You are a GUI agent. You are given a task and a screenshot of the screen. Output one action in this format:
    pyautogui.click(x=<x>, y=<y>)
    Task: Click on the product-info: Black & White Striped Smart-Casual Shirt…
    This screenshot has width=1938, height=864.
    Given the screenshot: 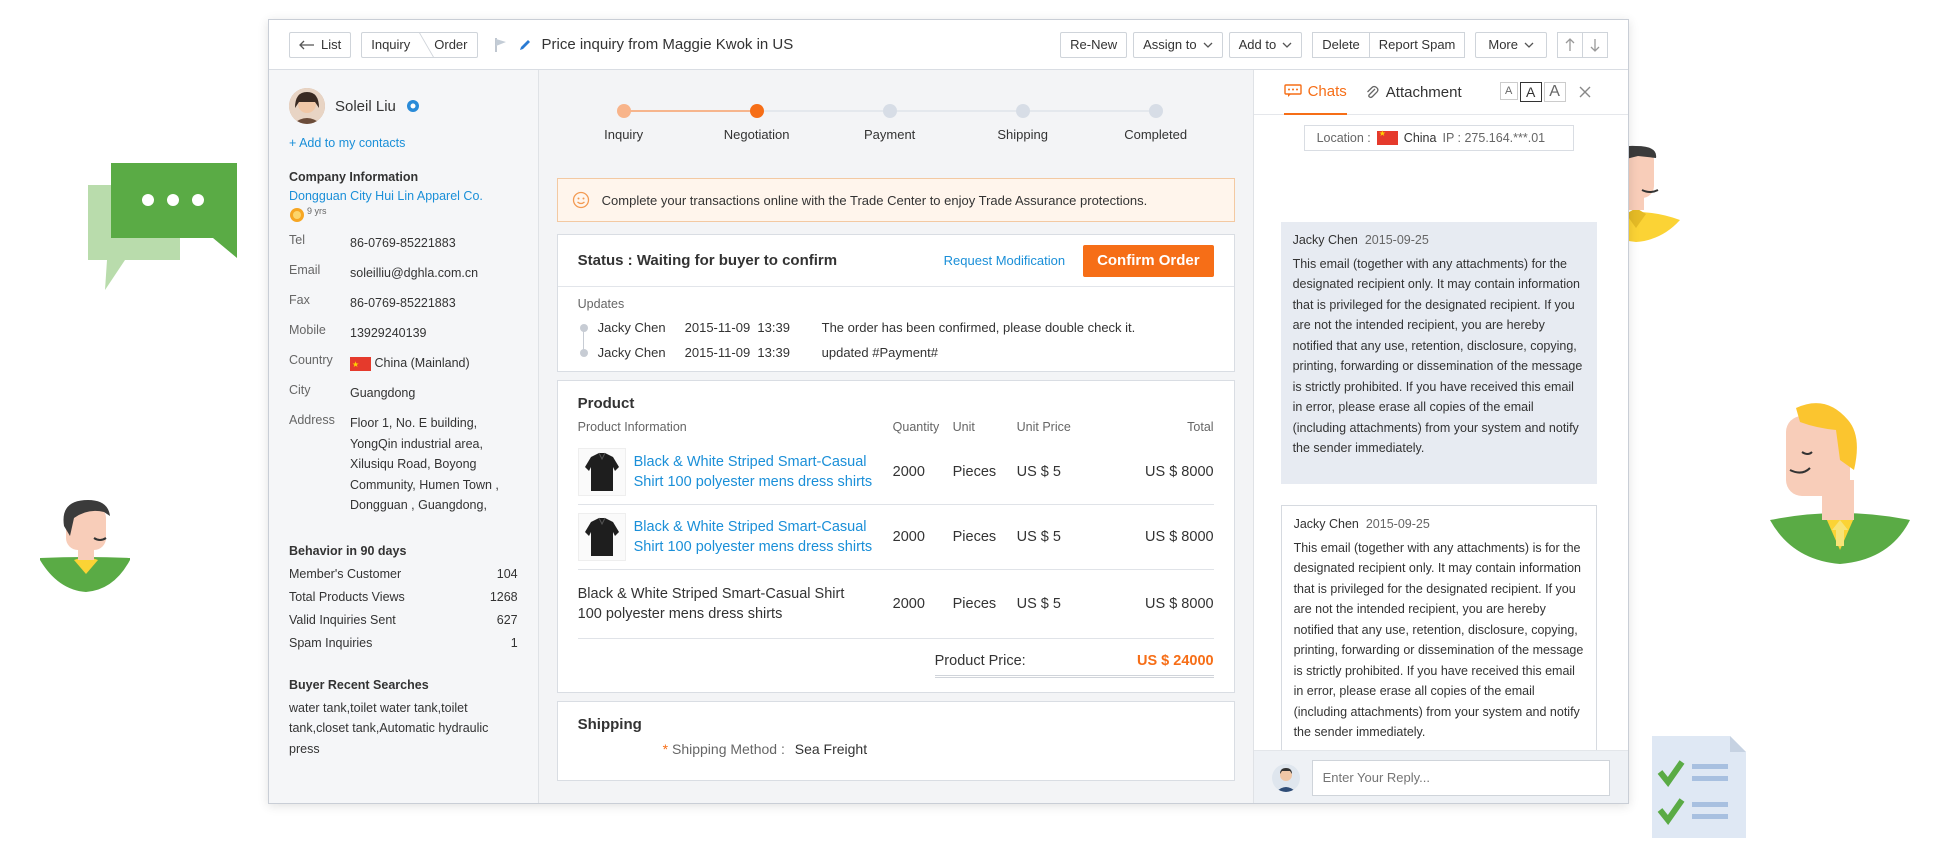 What is the action you would take?
    pyautogui.click(x=735, y=472)
    